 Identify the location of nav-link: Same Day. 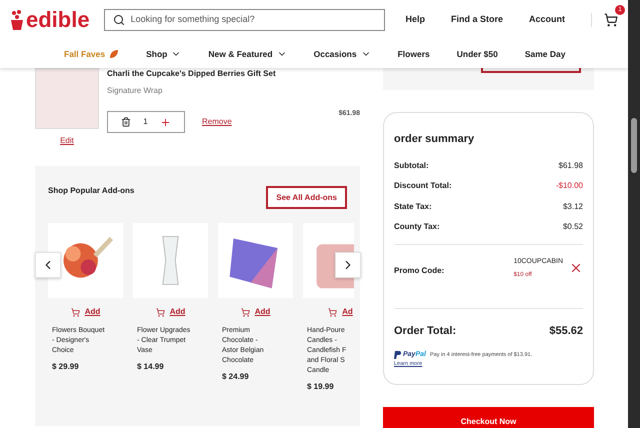
(545, 54).